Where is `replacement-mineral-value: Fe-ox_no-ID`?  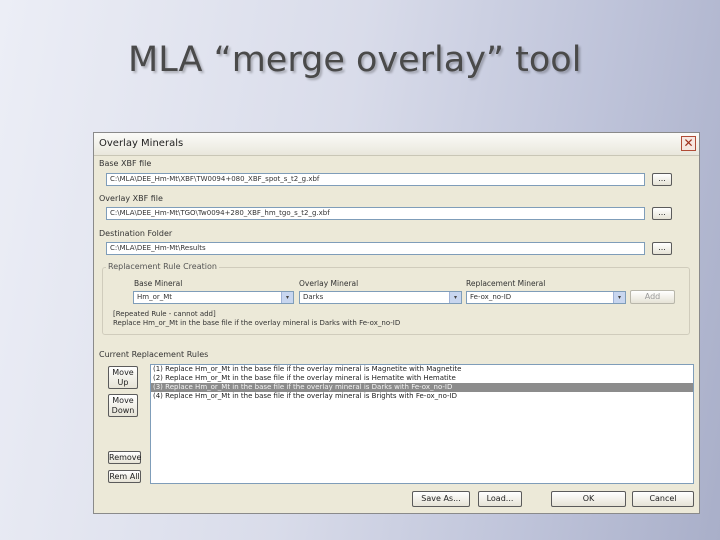 replacement-mineral-value: Fe-ox_no-ID is located at coordinates (491, 297).